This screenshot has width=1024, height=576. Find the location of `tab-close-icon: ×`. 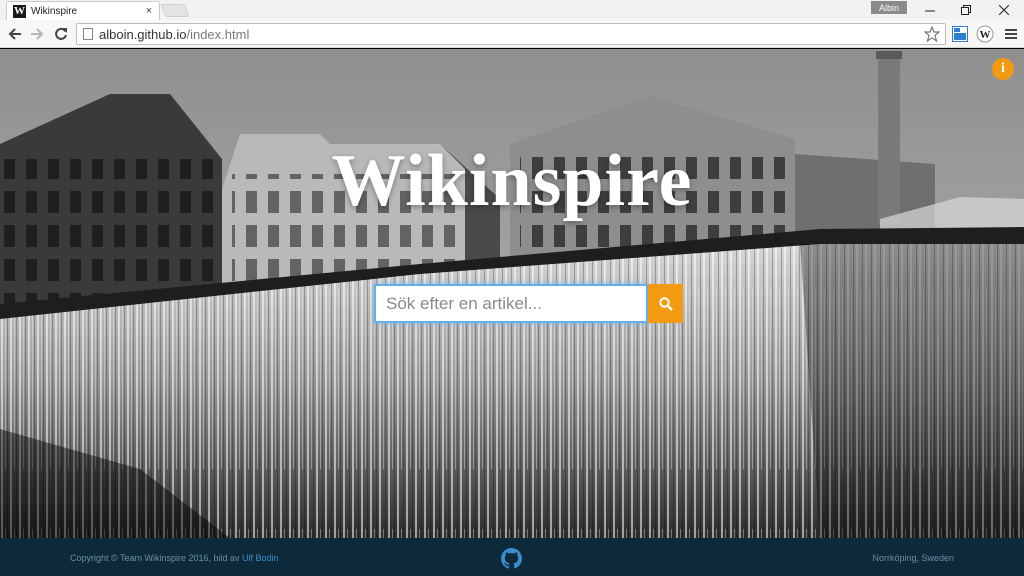

tab-close-icon: × is located at coordinates (149, 11).